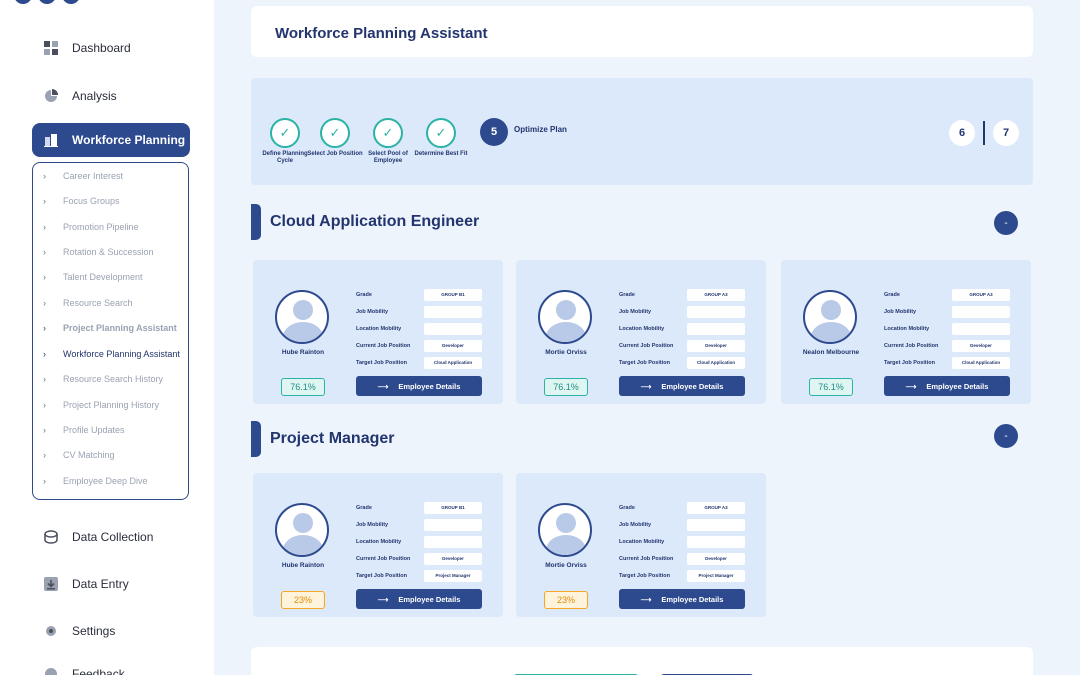 The image size is (1080, 675). Describe the element at coordinates (51, 671) in the screenshot. I see `feedback-icon` at that location.